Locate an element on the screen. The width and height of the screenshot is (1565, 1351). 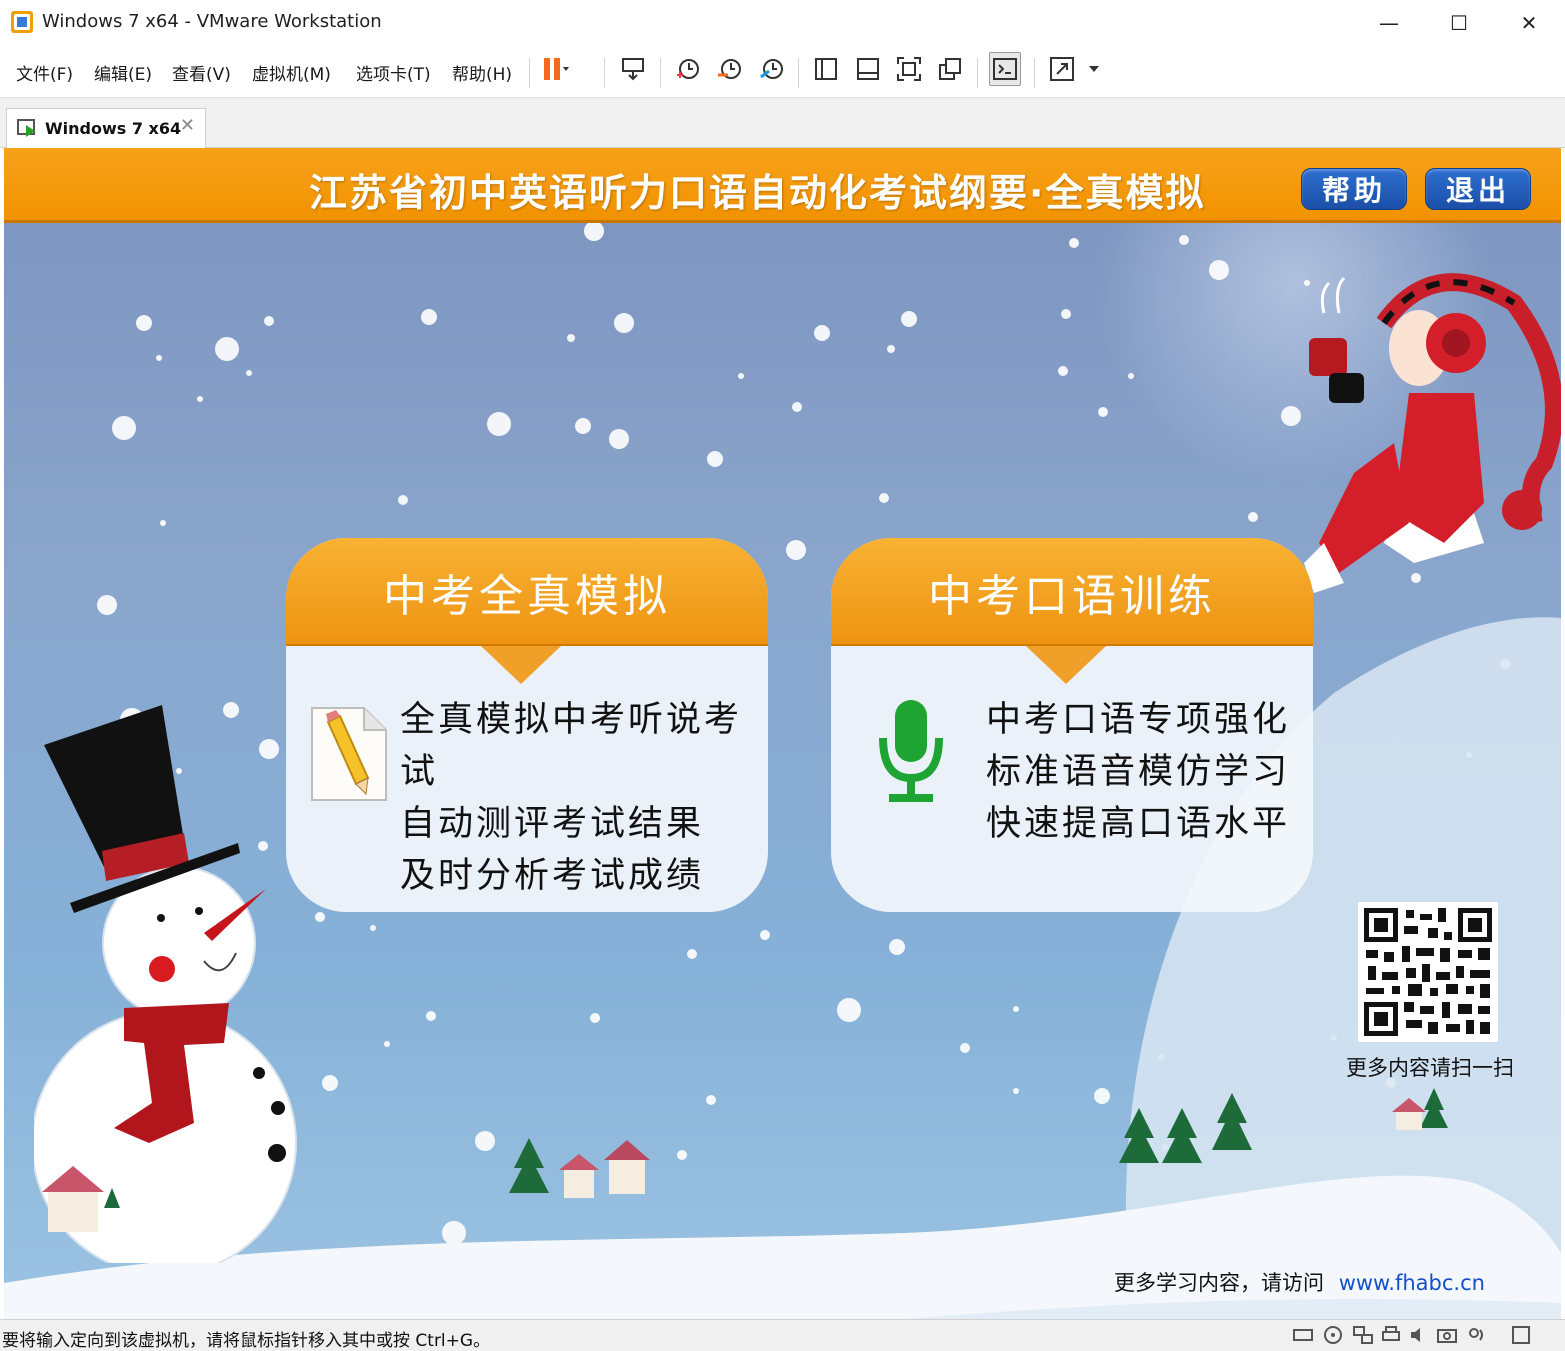
hard-disk-icon is located at coordinates (1303, 1335).